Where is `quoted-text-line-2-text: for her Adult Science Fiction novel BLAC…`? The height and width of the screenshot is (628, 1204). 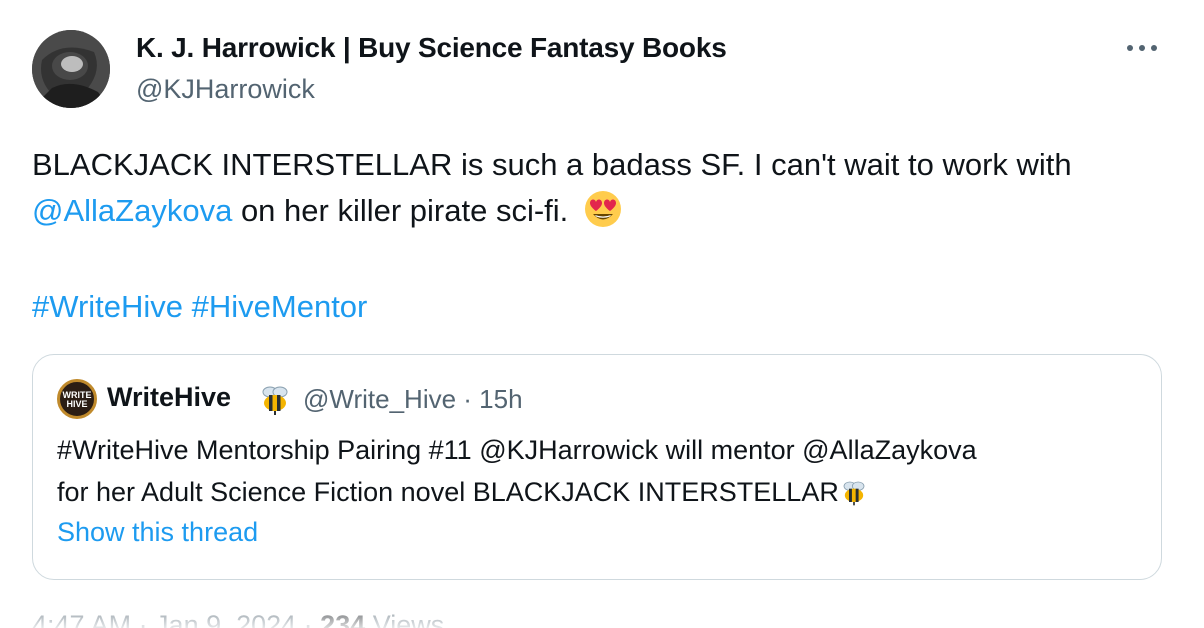
quoted-text-line-2-text: for her Adult Science Fiction novel BLAC… is located at coordinates (448, 492).